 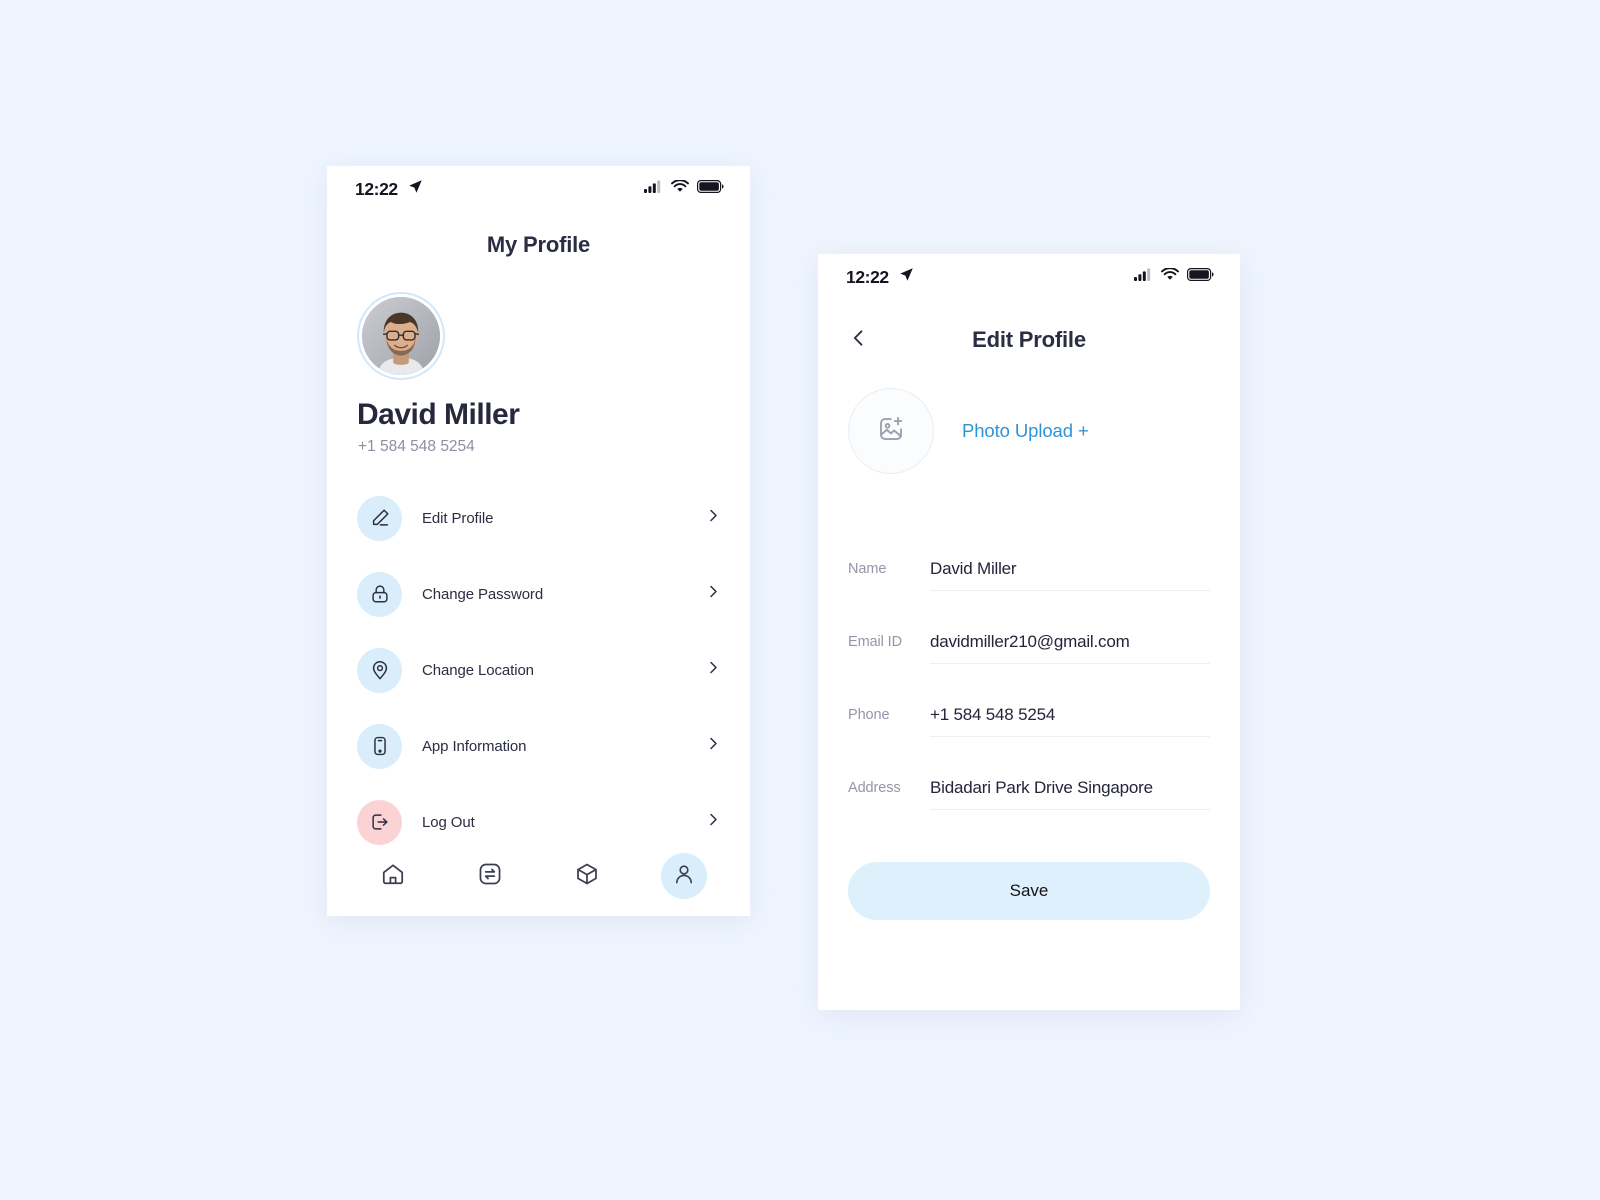 I want to click on field-label: Address, so click(x=874, y=788).